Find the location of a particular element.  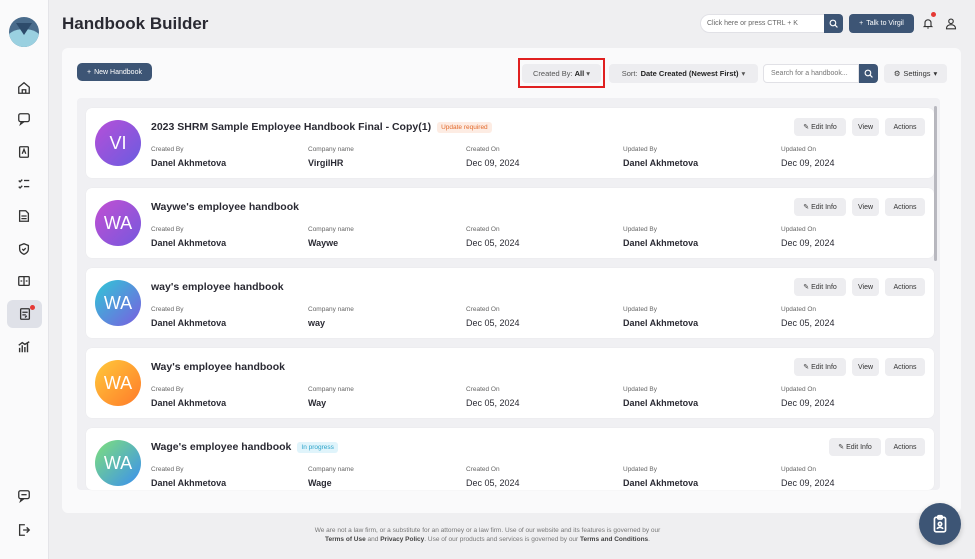

chat-icon is located at coordinates (24, 119).